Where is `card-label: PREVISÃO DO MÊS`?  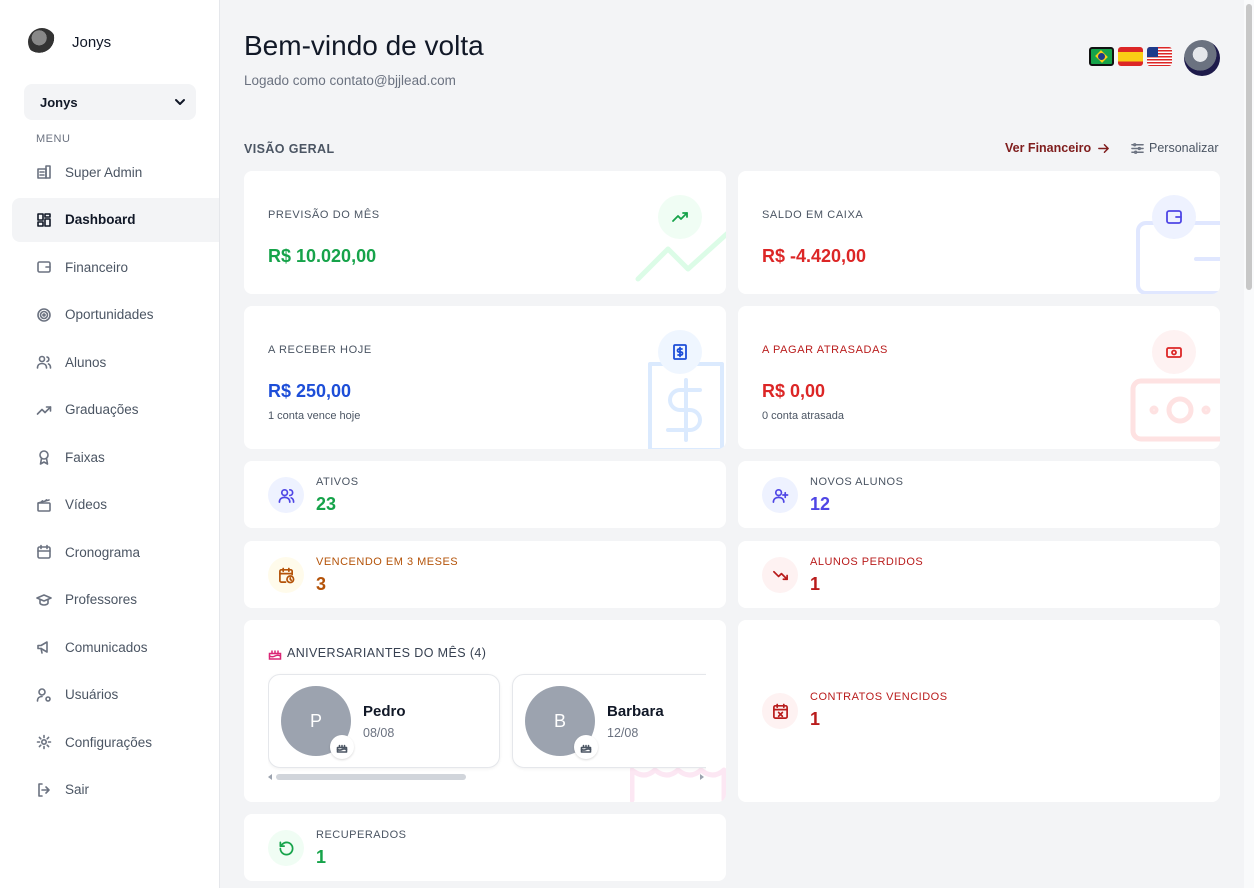 card-label: PREVISÃO DO MÊS is located at coordinates (324, 215).